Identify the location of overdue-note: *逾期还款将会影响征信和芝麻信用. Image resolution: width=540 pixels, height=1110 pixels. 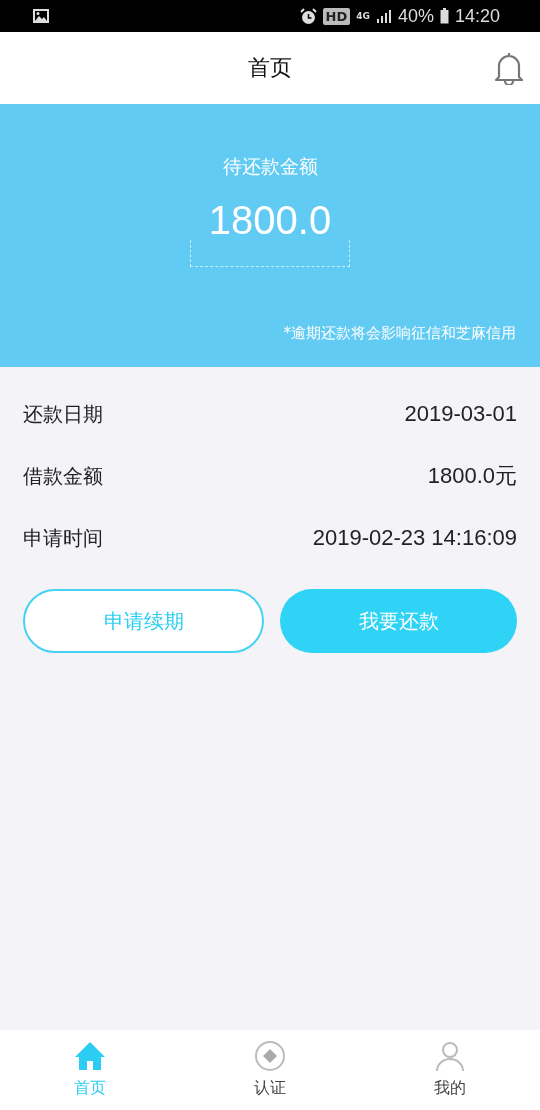
(399, 333).